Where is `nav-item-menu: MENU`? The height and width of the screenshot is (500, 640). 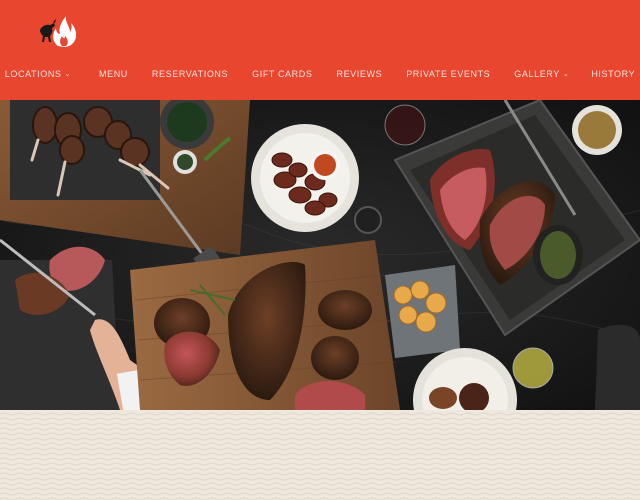
nav-item-menu: MENU is located at coordinates (113, 74).